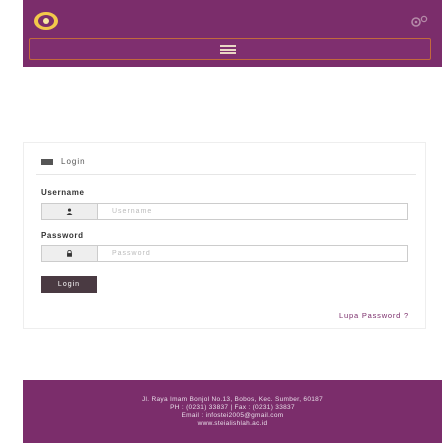 This screenshot has height=443, width=442. I want to click on hamburger-icon, so click(228, 49).